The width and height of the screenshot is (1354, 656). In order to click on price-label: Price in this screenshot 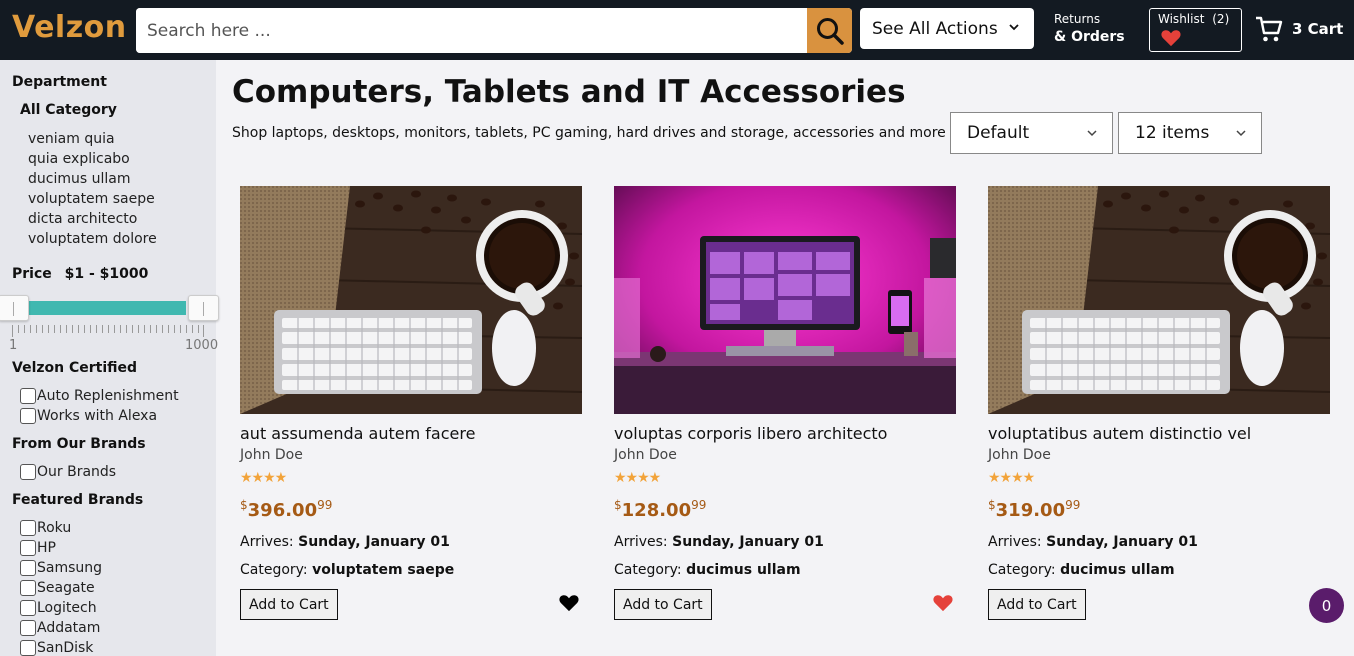, I will do `click(32, 274)`.